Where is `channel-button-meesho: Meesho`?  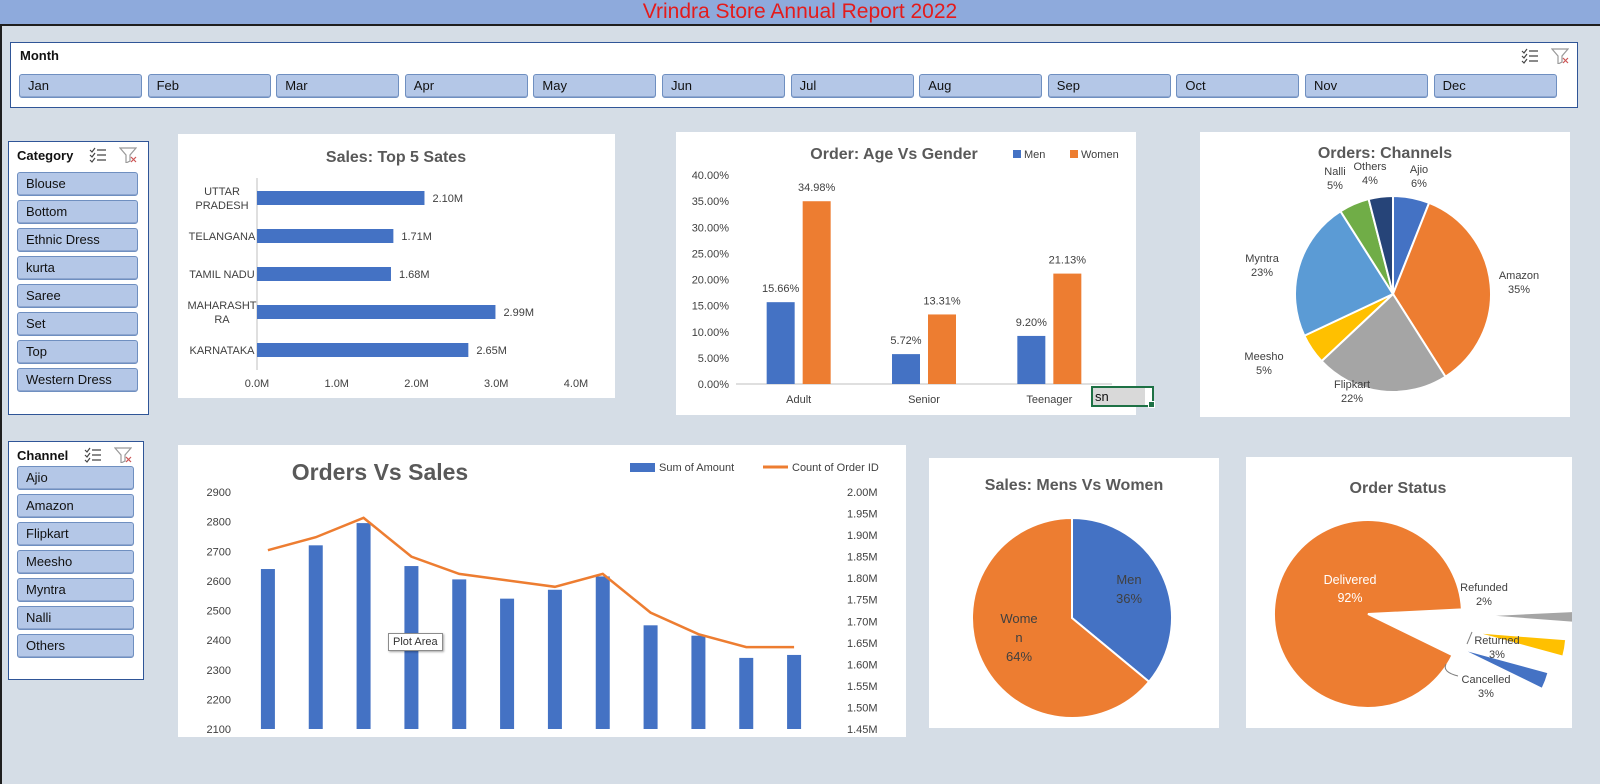
channel-button-meesho: Meesho is located at coordinates (75, 562).